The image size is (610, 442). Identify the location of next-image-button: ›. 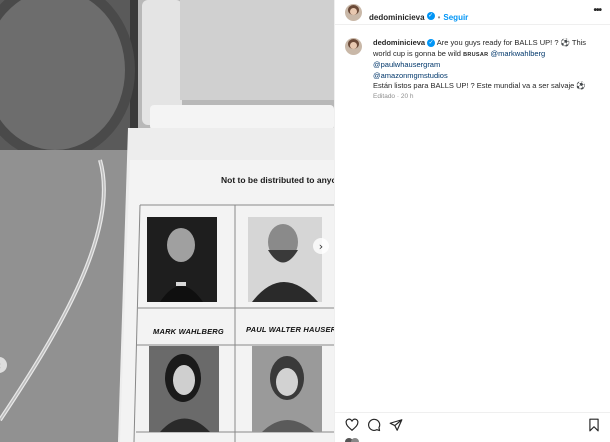
(321, 246).